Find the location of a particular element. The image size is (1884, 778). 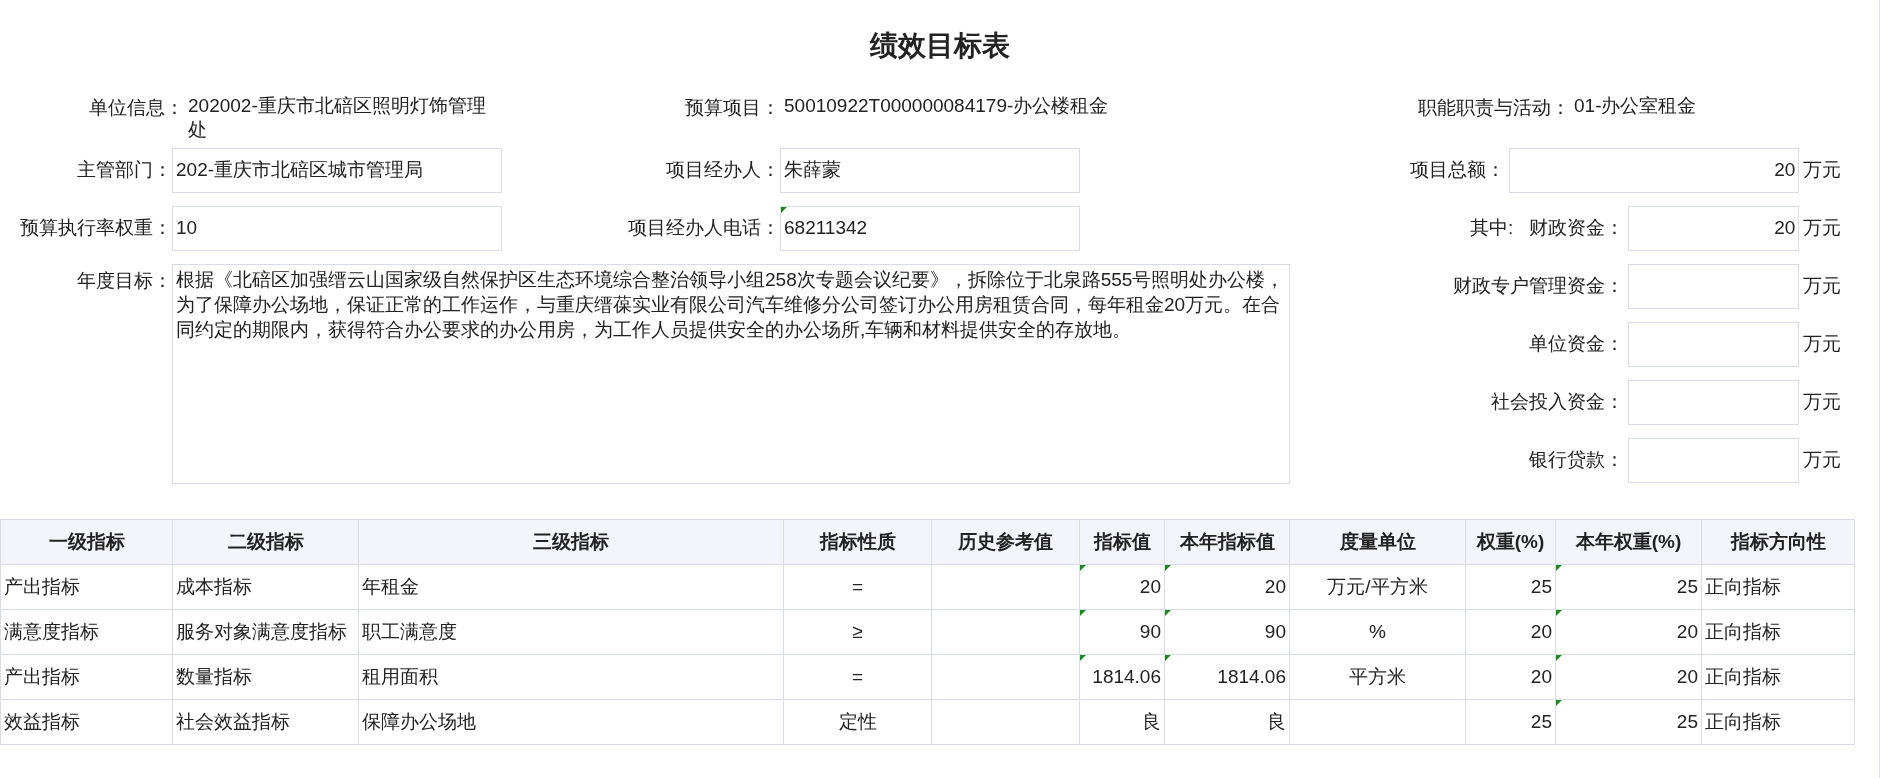

field-value: 50010922T000000084179-办公楼租金 is located at coordinates (946, 106).